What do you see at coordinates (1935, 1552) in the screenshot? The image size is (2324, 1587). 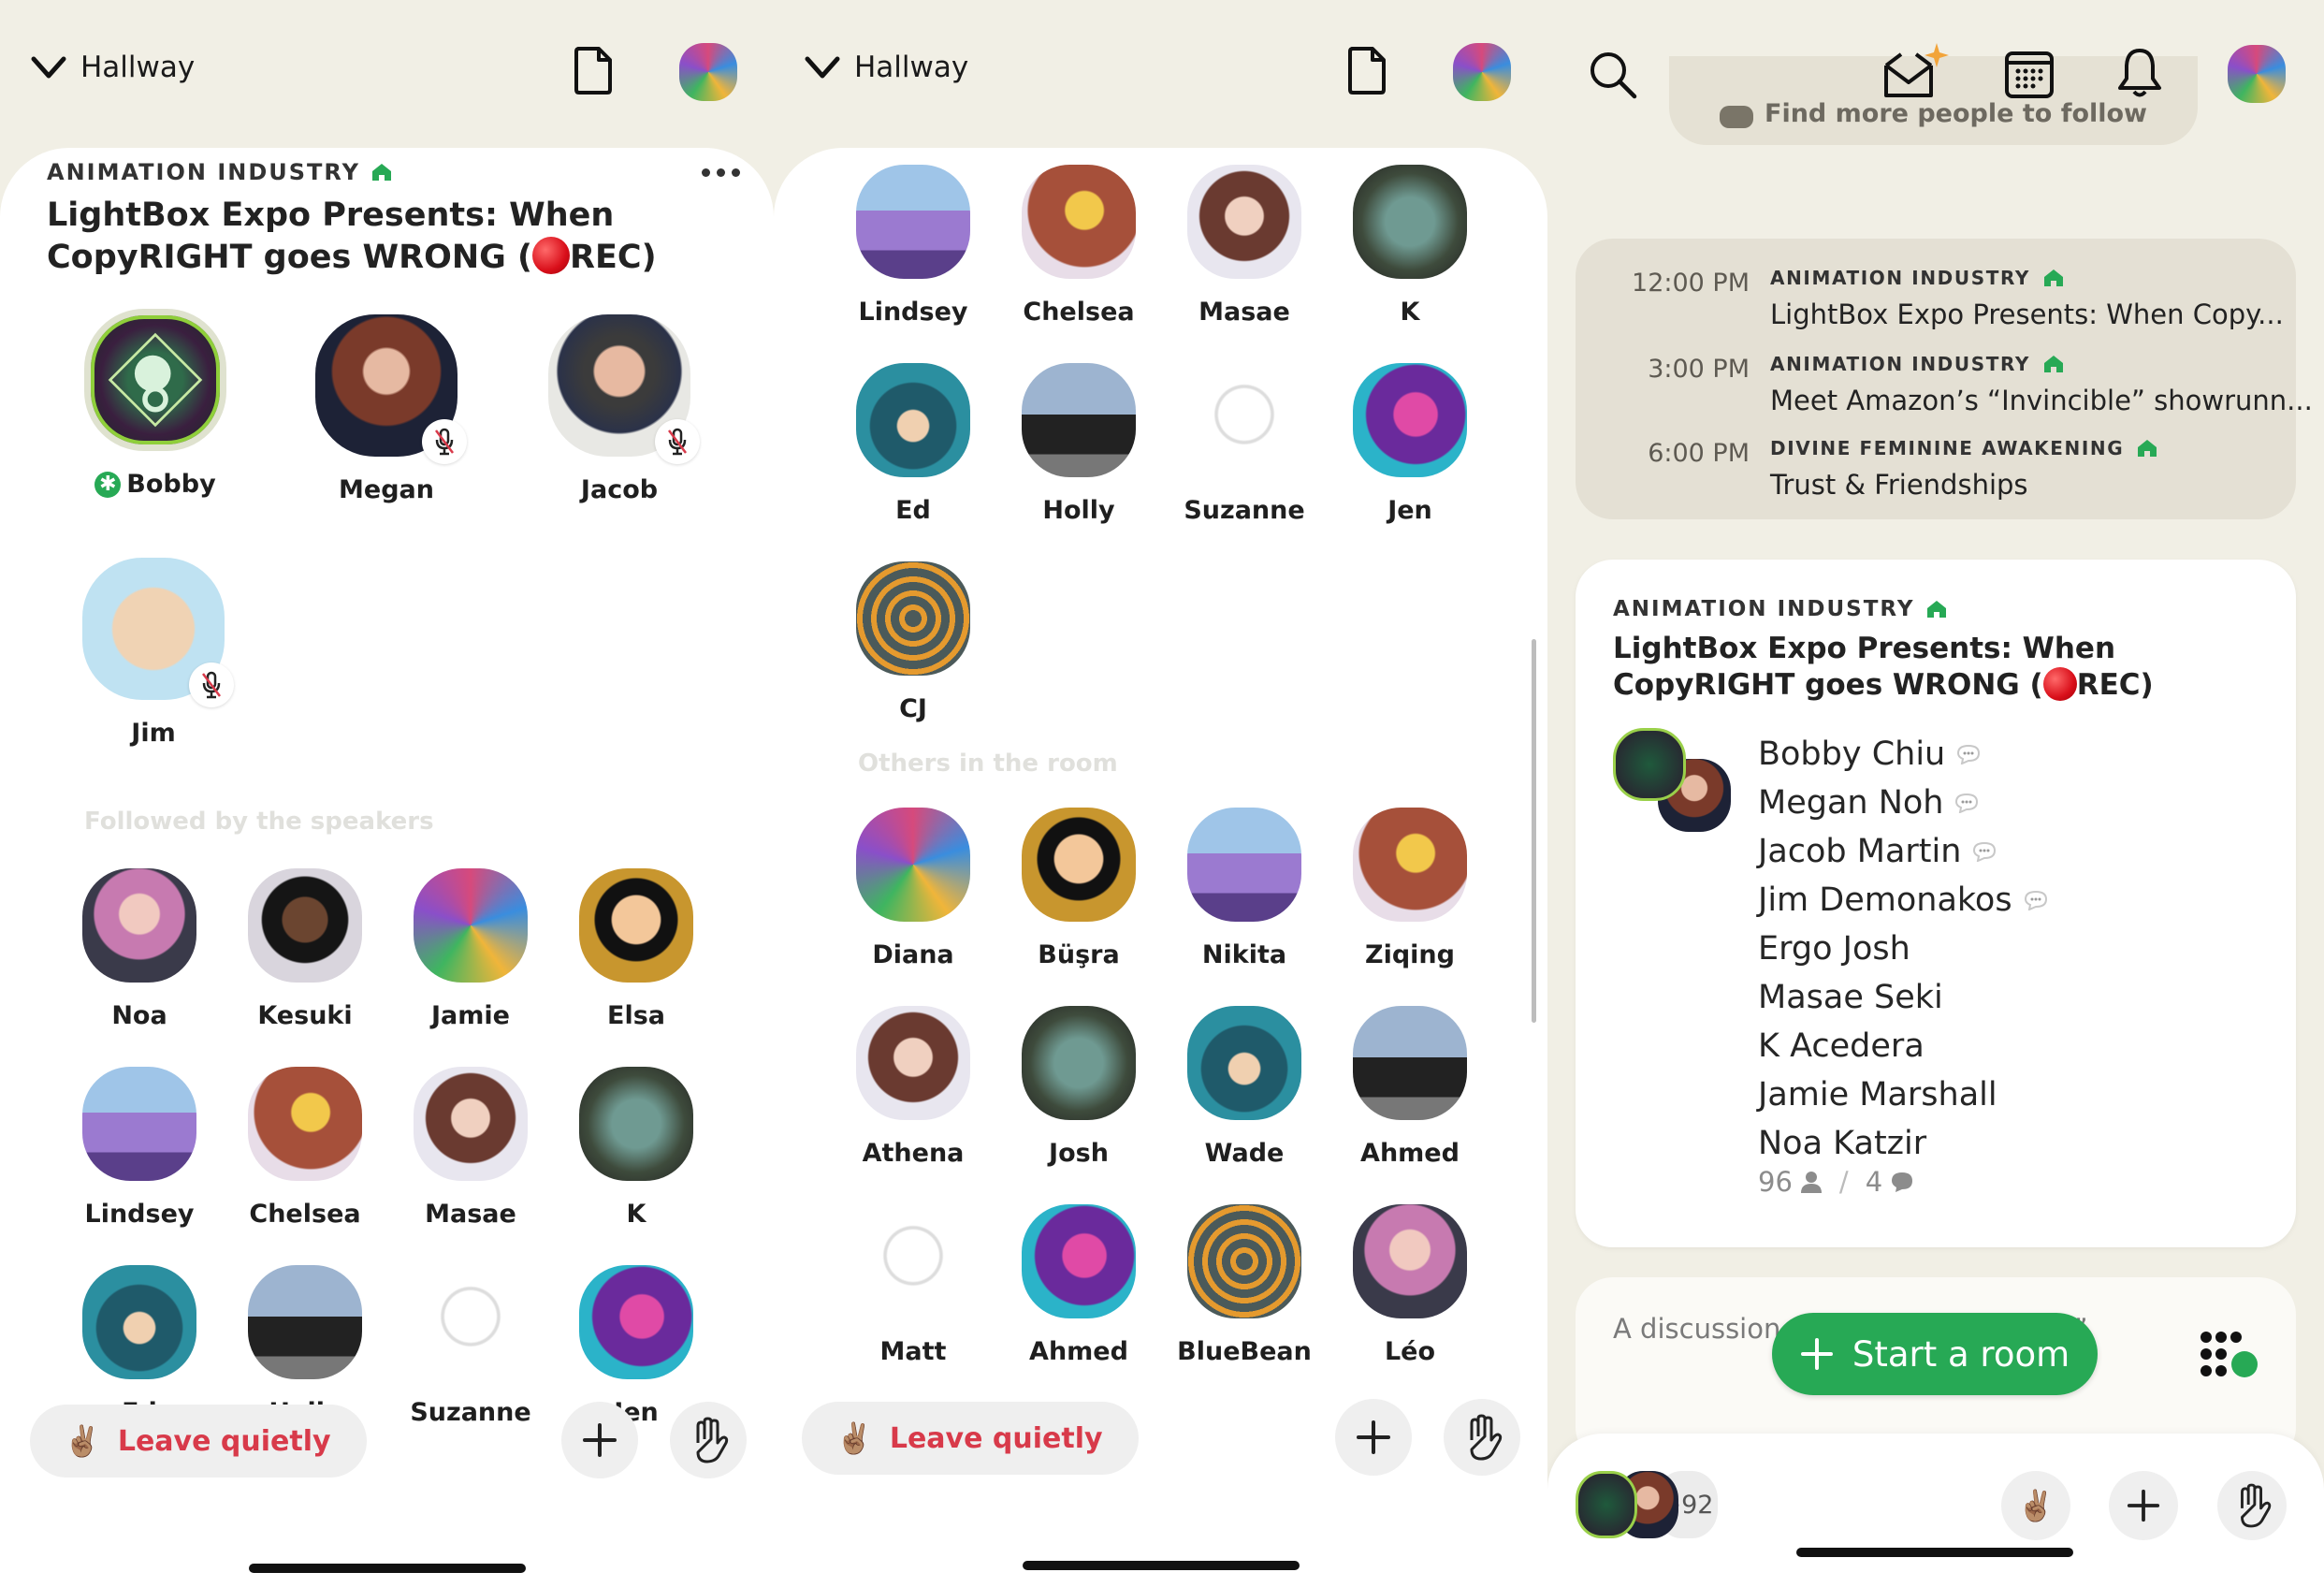 I see `home-indicator` at bounding box center [1935, 1552].